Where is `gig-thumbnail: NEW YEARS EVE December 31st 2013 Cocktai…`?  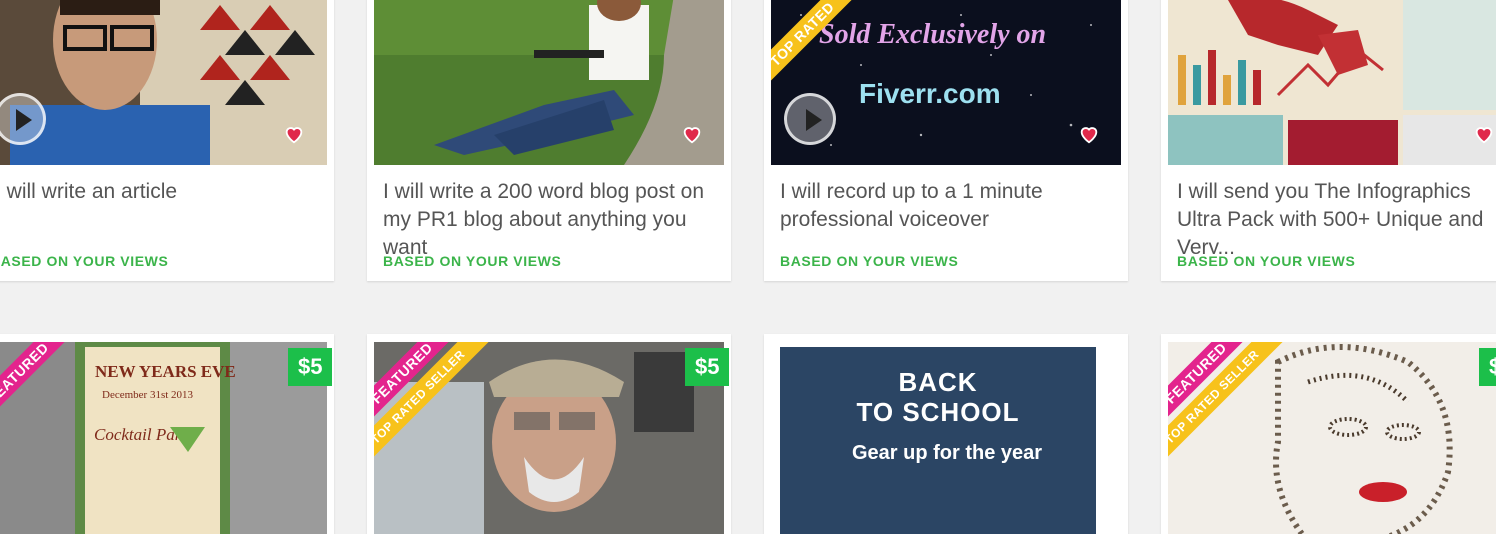
gig-thumbnail: NEW YEARS EVE December 31st 2013 Cocktai… is located at coordinates (163, 438).